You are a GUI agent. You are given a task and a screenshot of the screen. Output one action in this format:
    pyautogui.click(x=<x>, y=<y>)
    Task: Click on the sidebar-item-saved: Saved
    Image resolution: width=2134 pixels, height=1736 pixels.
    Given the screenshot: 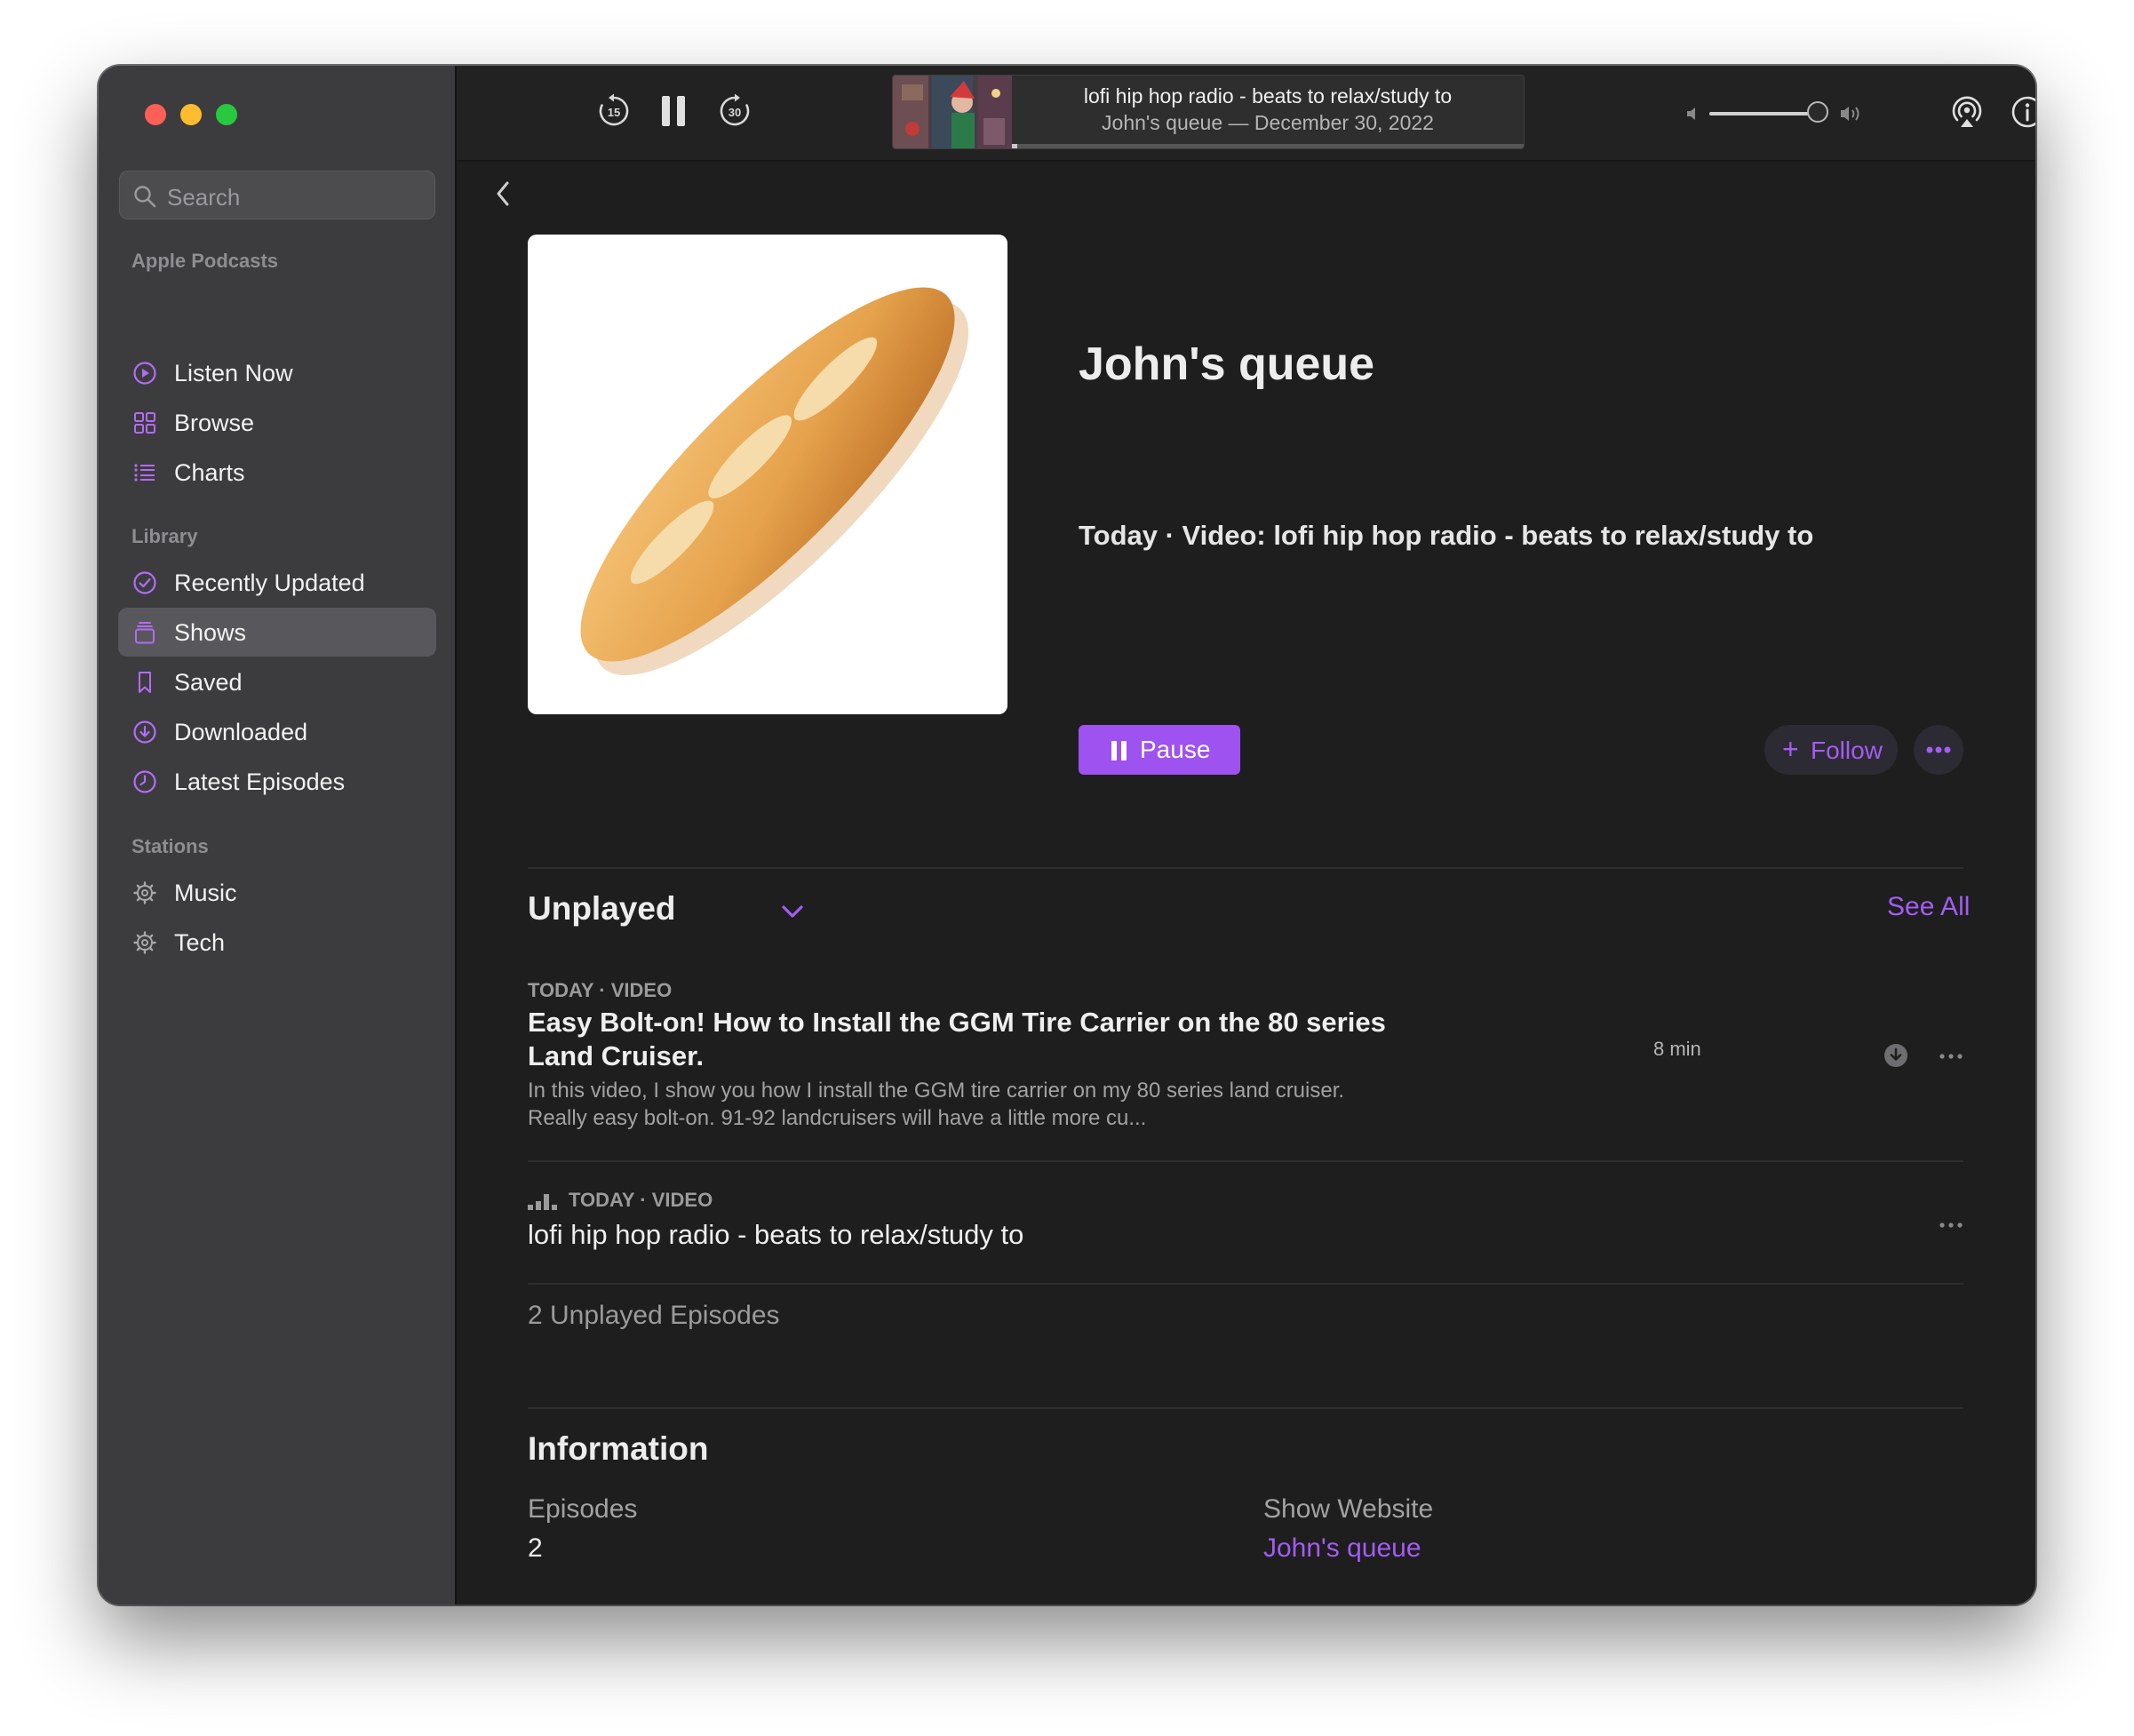 What is the action you would take?
    pyautogui.click(x=277, y=681)
    